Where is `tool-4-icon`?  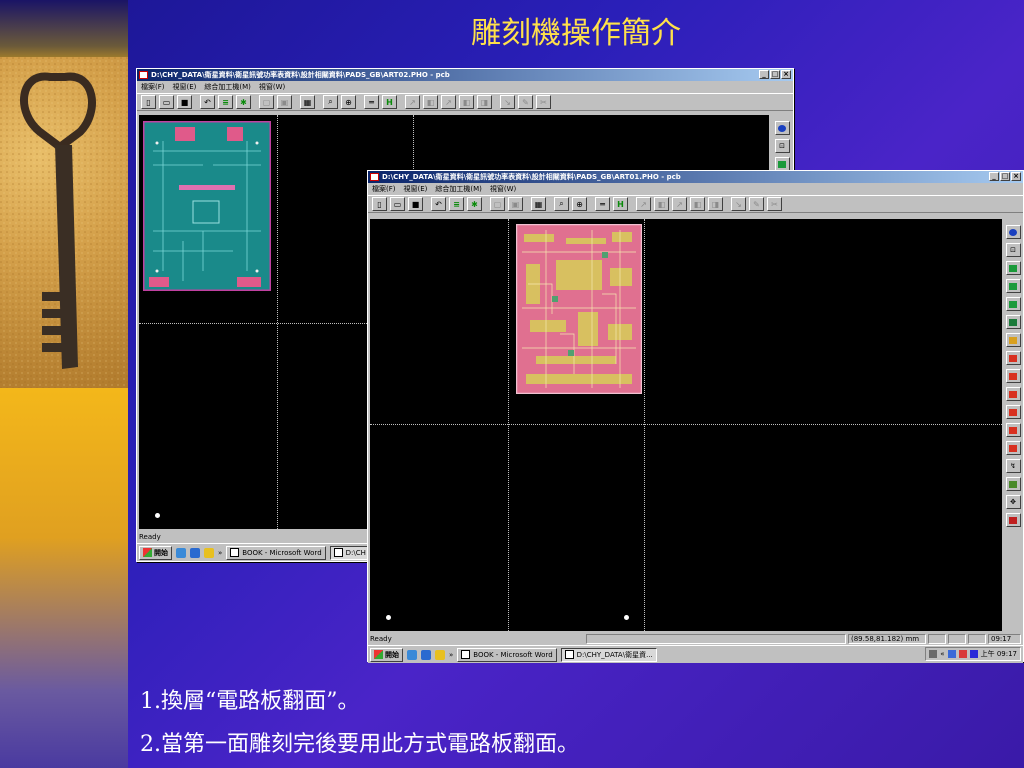 tool-4-icon is located at coordinates (1013, 412).